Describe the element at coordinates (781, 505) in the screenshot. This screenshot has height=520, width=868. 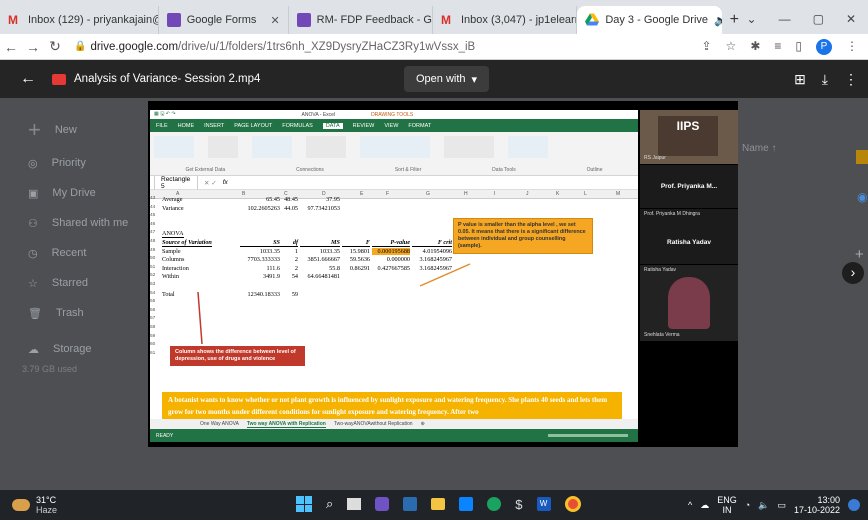
I see `battery-icon: ▭` at that location.